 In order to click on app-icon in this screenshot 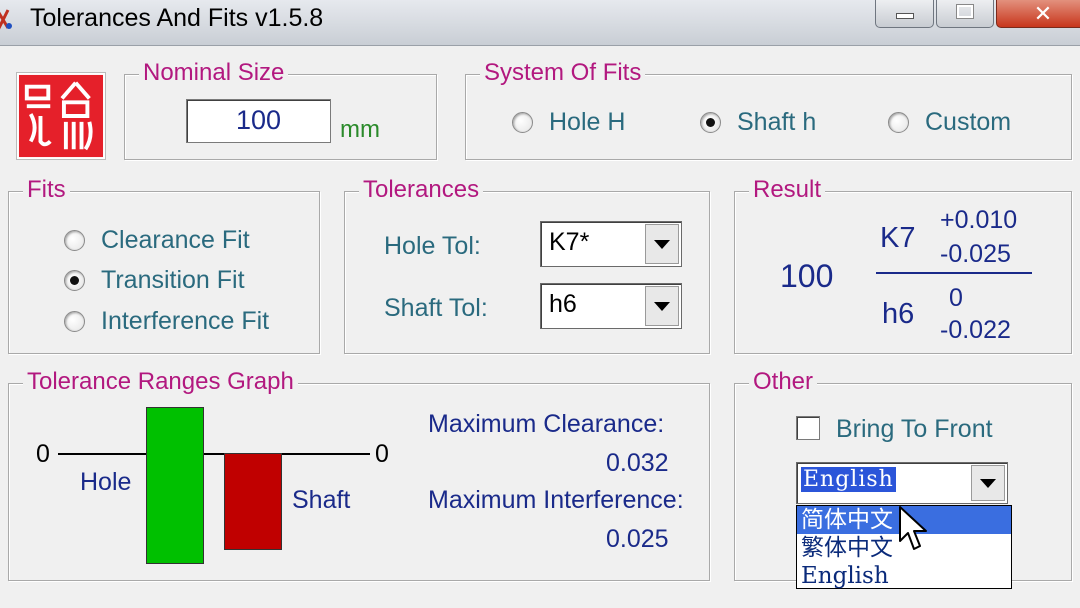, I will do `click(6, 19)`.